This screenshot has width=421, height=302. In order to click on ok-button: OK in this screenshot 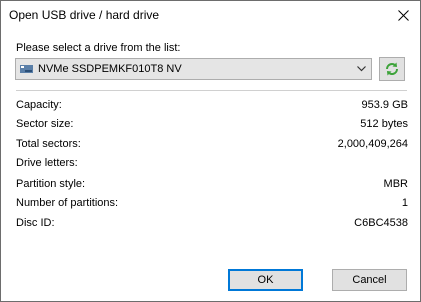, I will do `click(265, 280)`.